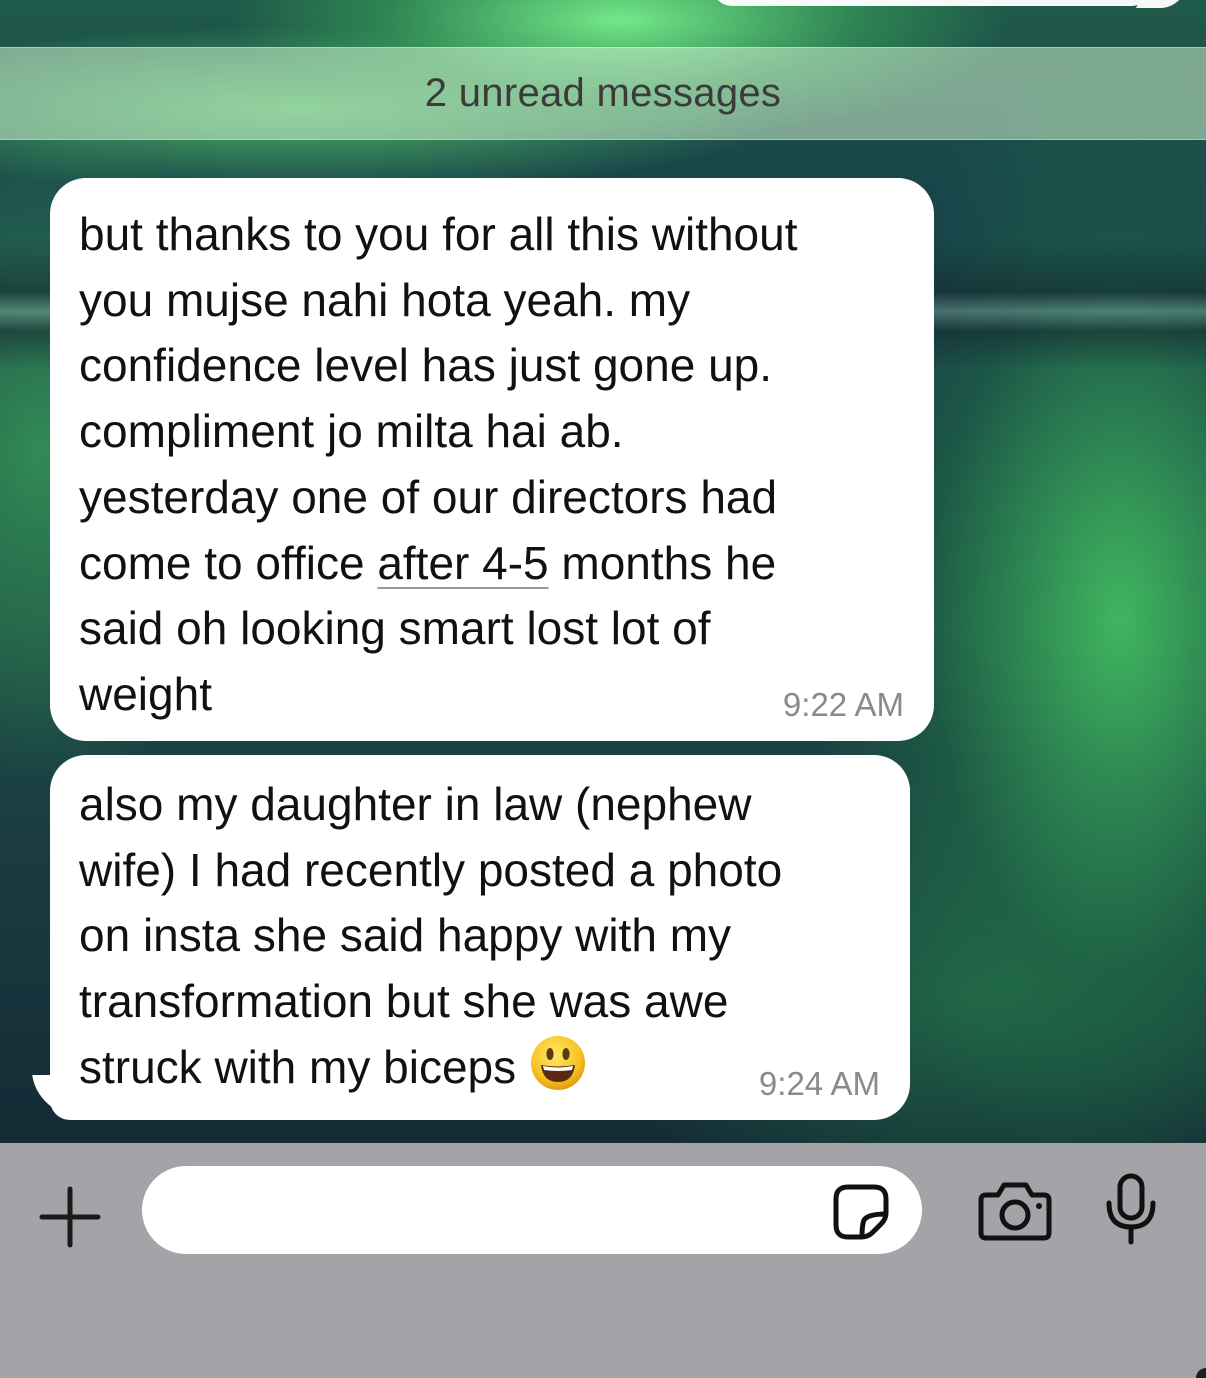  What do you see at coordinates (438, 234) in the screenshot?
I see `message-line: but thanks to you for all this without` at bounding box center [438, 234].